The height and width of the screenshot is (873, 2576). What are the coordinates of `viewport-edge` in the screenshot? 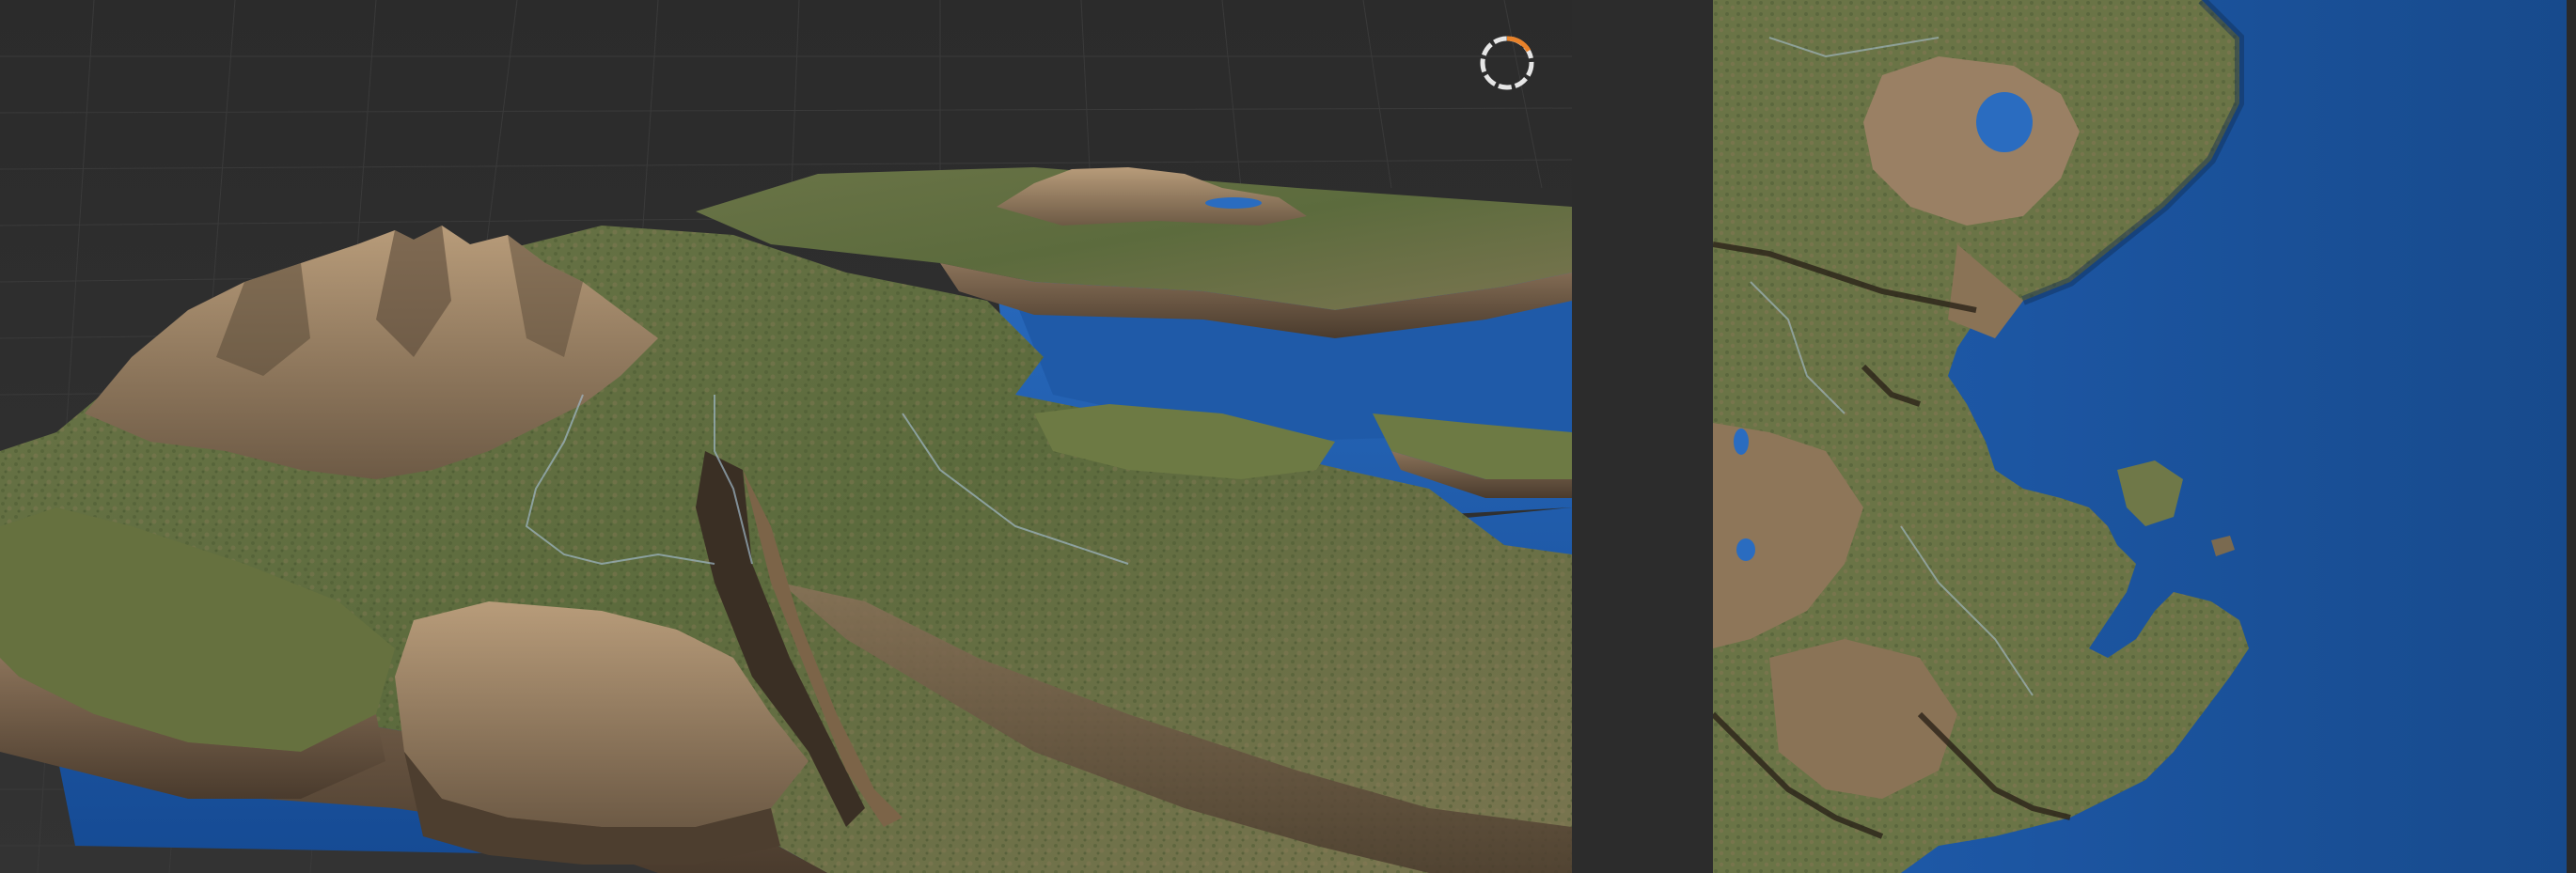 It's located at (2571, 436).